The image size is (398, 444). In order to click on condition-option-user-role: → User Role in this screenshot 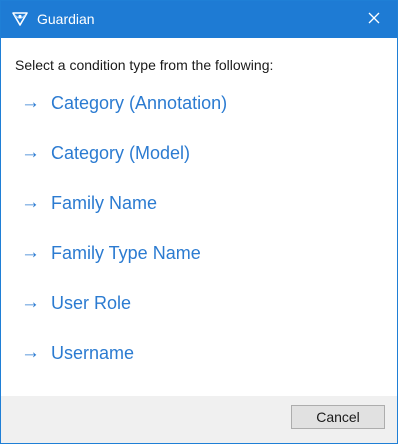, I will do `click(124, 317)`.